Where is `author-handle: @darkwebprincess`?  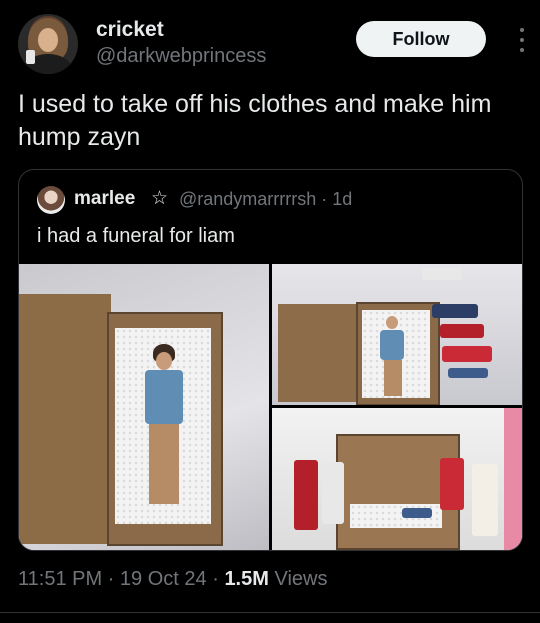 author-handle: @darkwebprincess is located at coordinates (181, 56).